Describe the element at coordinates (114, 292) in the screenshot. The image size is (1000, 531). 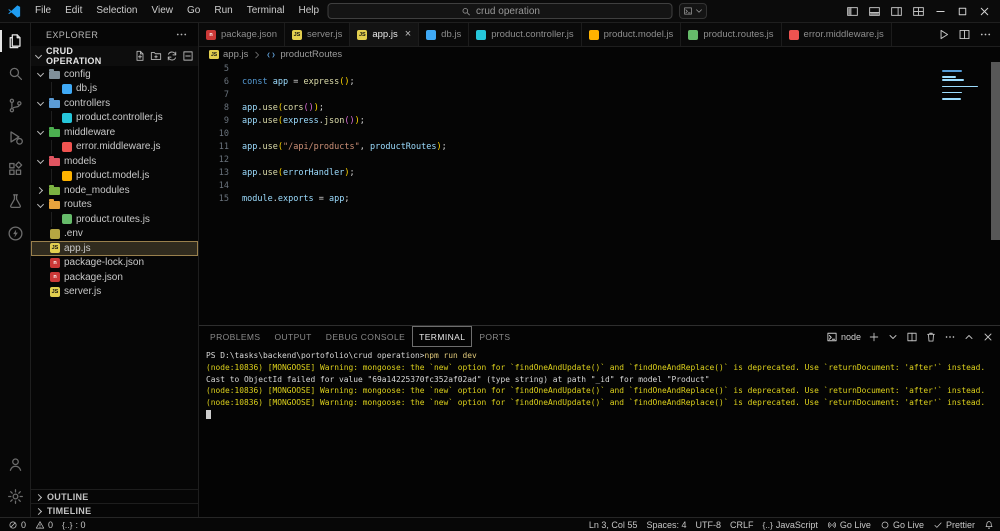
I see `tree-item-server-js: JS server.js` at that location.